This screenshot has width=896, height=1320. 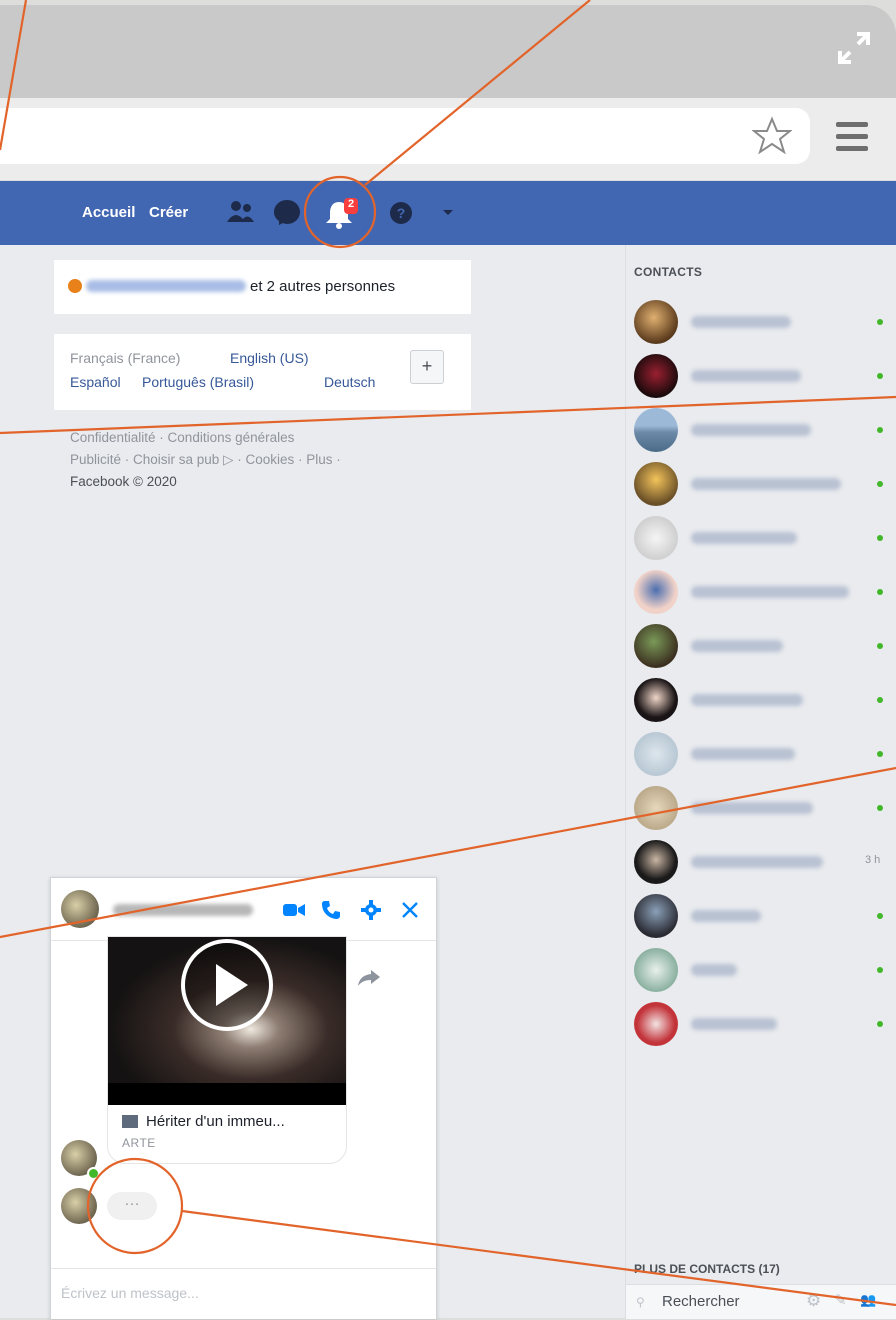 What do you see at coordinates (410, 910) in the screenshot?
I see `close-chat-icon` at bounding box center [410, 910].